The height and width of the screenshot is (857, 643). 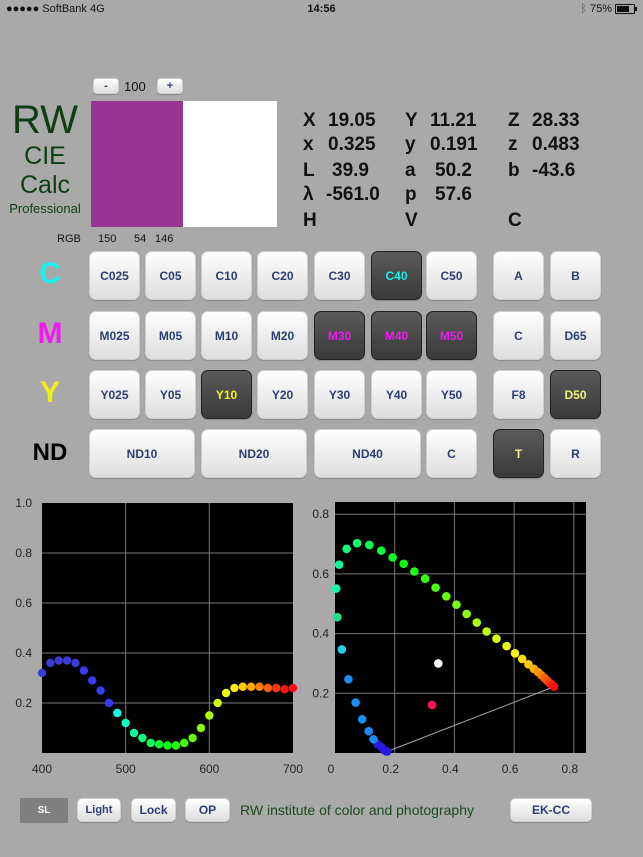 What do you see at coordinates (575, 394) in the screenshot?
I see `illuminant-button-d50: D50` at bounding box center [575, 394].